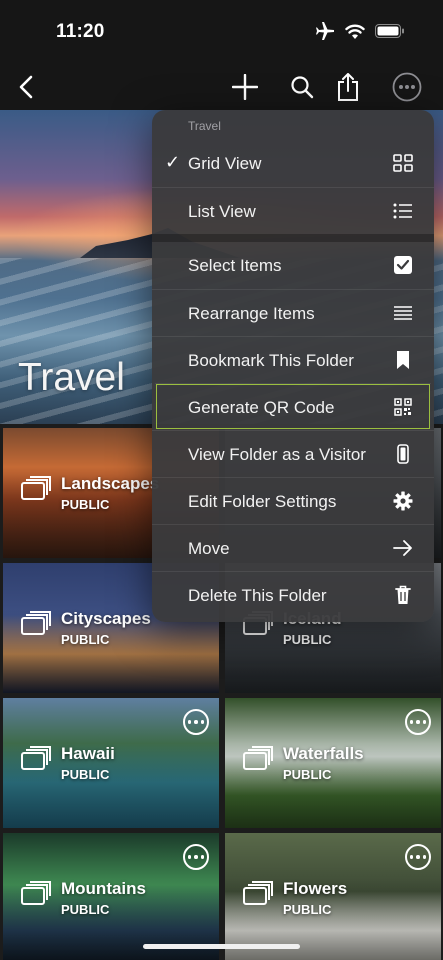 The width and height of the screenshot is (443, 960). Describe the element at coordinates (403, 548) in the screenshot. I see `arrow-right-icon` at that location.